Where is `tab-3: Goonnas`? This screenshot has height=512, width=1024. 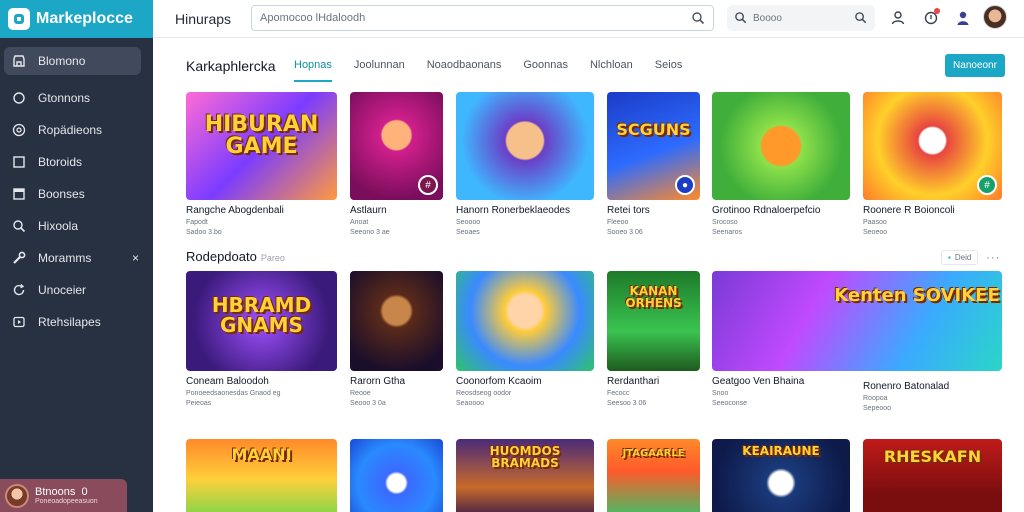
tab-3: Goonnas is located at coordinates (545, 70).